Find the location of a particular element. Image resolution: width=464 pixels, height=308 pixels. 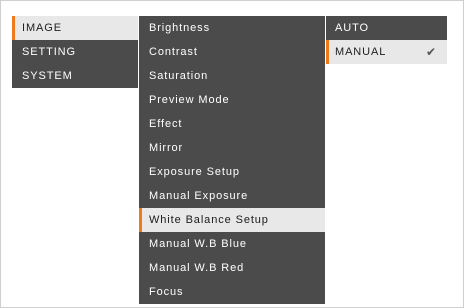

menu-item-label: Effect is located at coordinates (166, 124).